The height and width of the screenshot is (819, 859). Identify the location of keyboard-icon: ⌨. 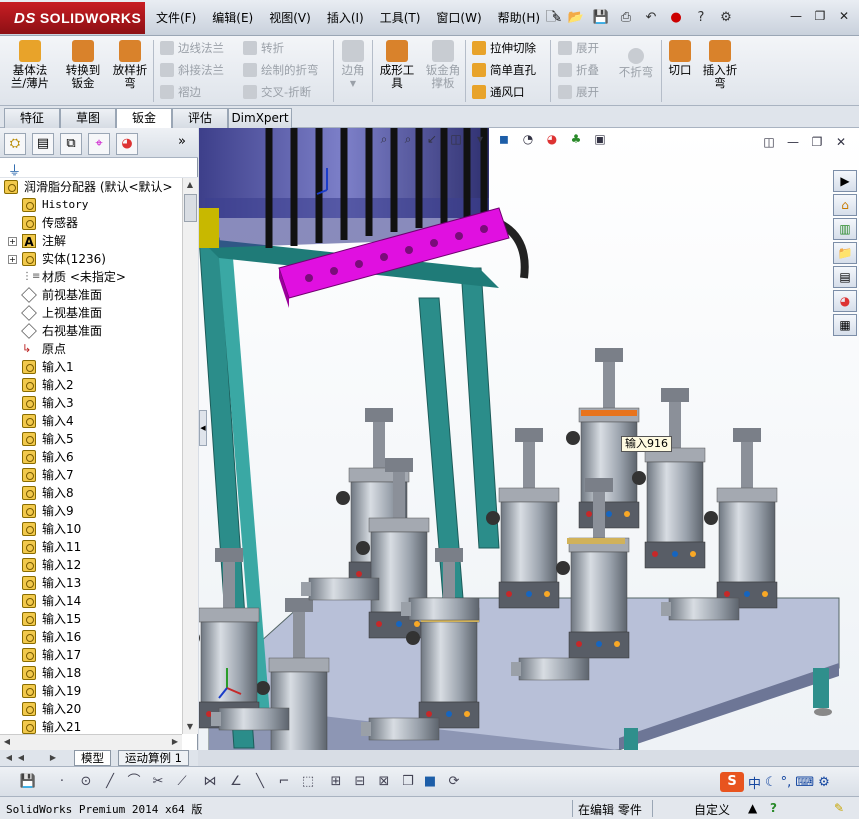
(804, 782).